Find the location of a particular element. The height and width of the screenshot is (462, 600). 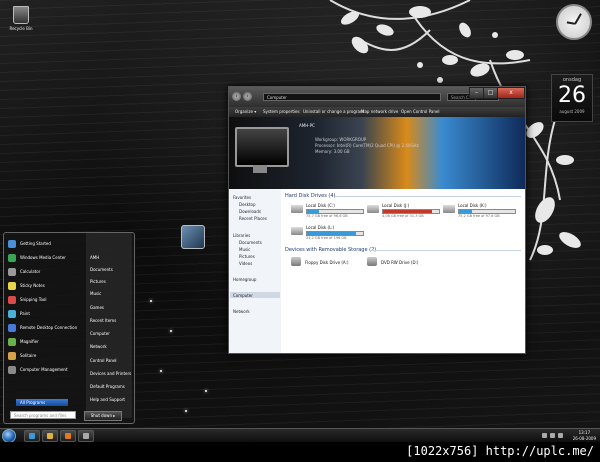

device-name: DVD RW Drive (D:) is located at coordinates (400, 262).